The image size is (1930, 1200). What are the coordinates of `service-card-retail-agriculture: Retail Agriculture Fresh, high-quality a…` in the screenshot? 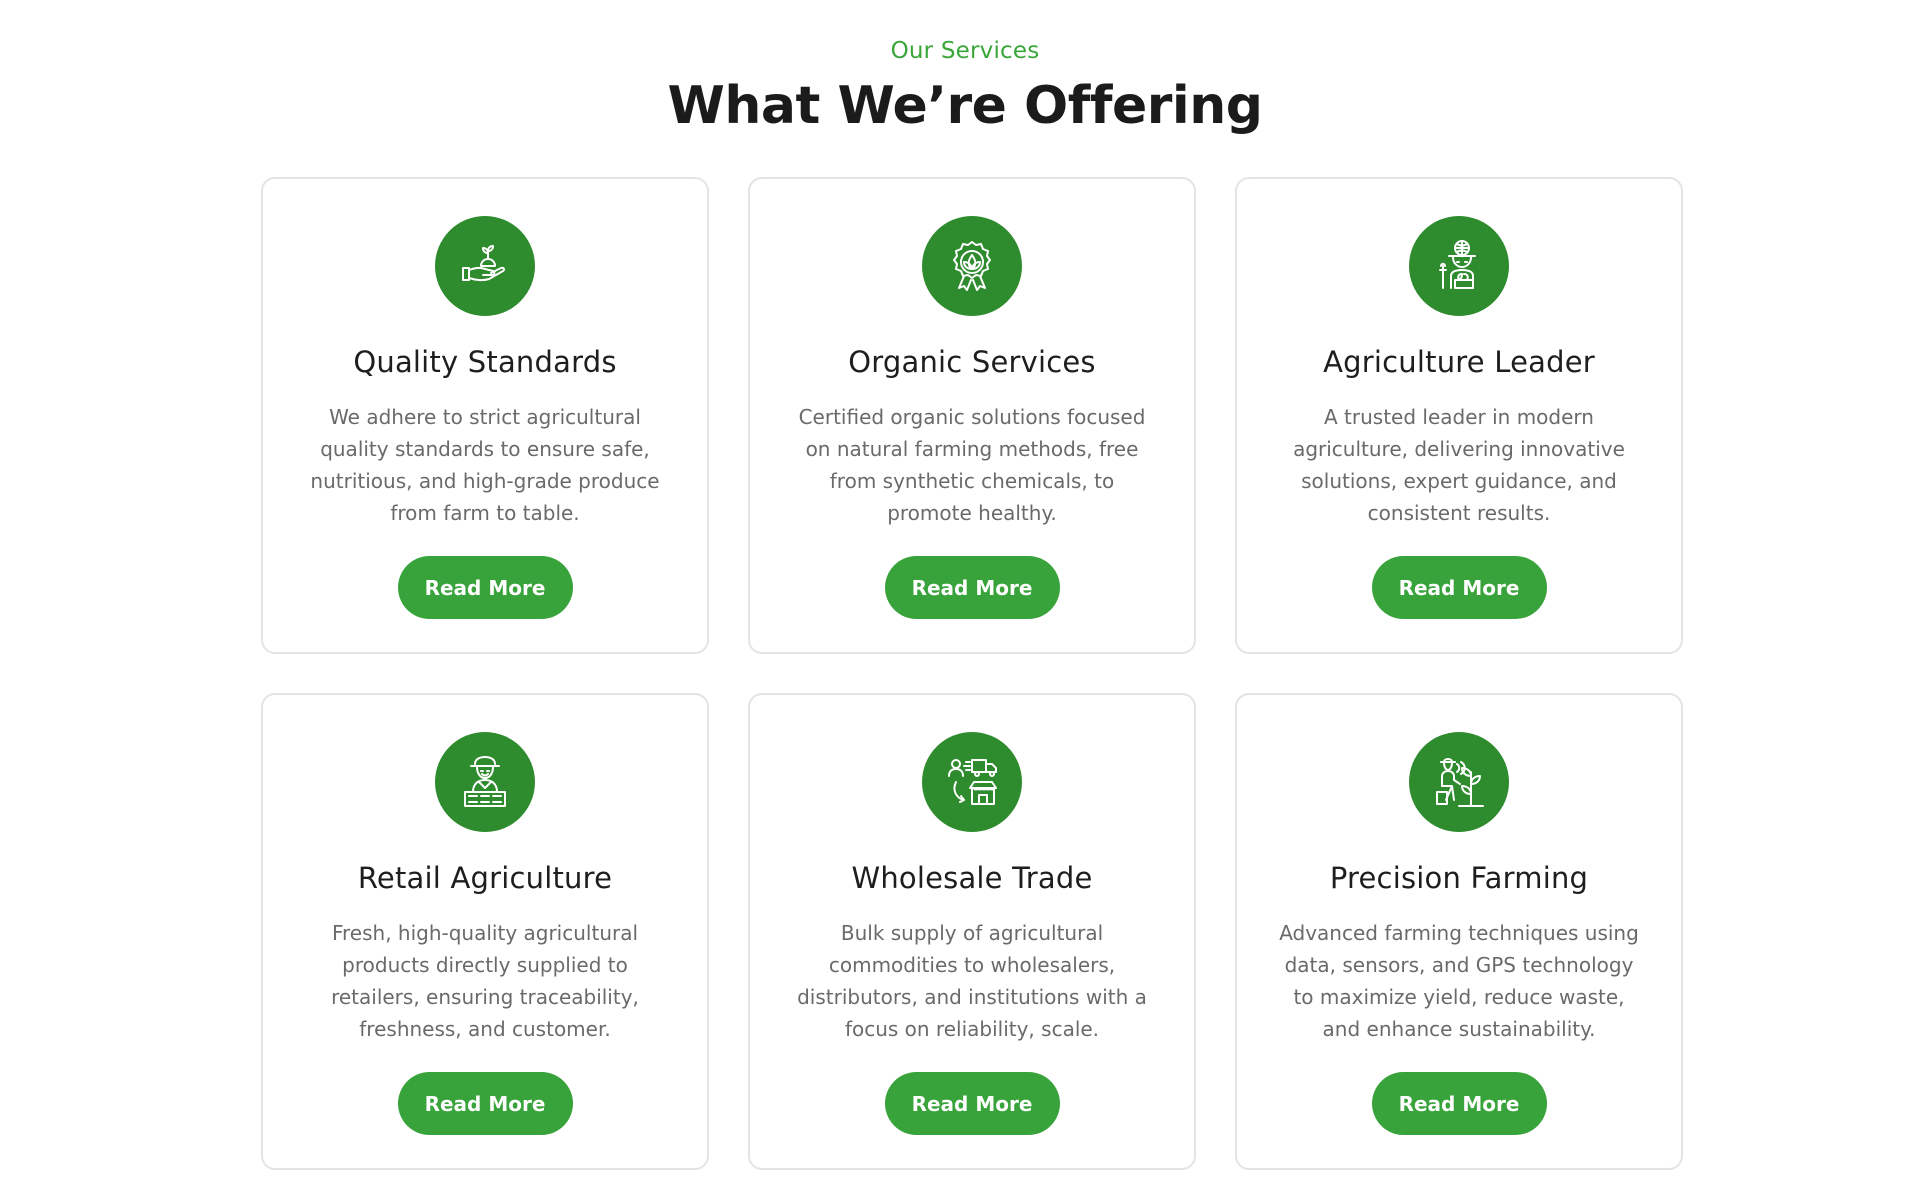 It's located at (485, 931).